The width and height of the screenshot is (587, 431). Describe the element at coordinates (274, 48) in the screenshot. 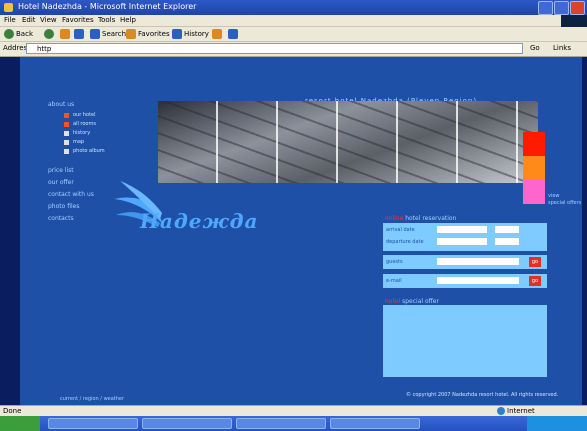

I see `address-input: http` at that location.